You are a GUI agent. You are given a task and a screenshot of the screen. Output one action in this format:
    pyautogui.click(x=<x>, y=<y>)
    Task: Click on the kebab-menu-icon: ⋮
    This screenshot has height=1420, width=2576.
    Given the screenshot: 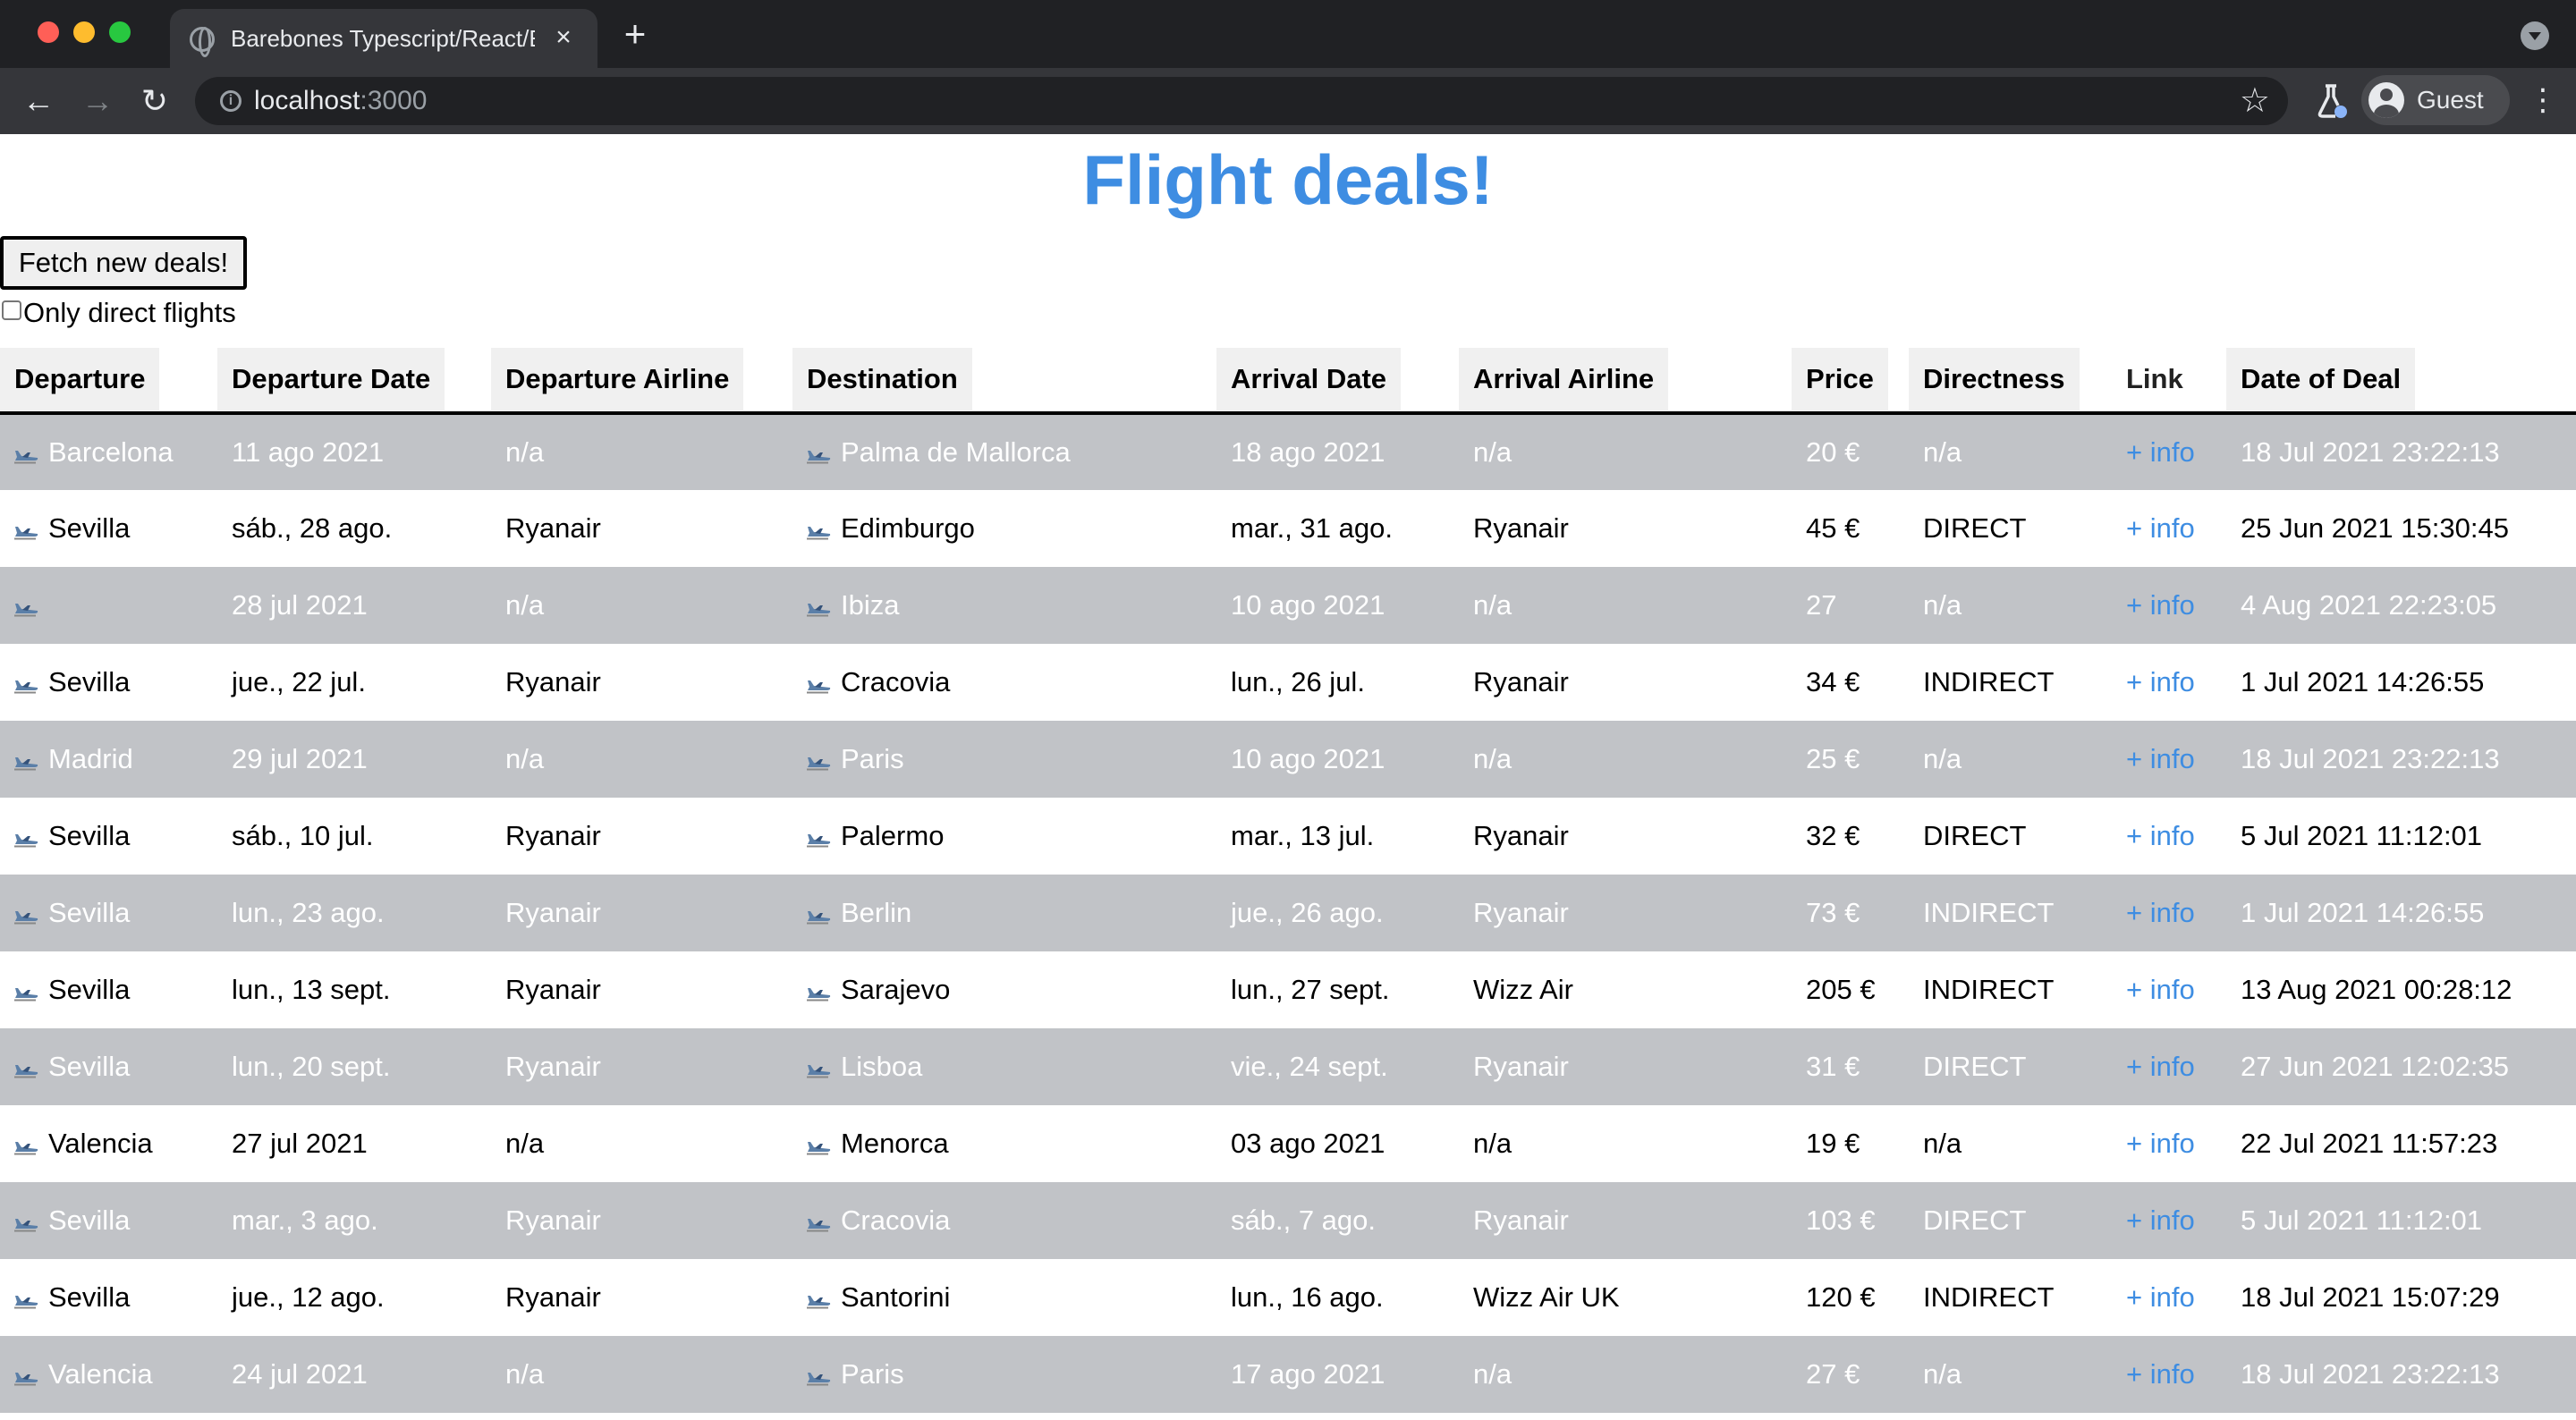 What is the action you would take?
    pyautogui.click(x=2543, y=100)
    